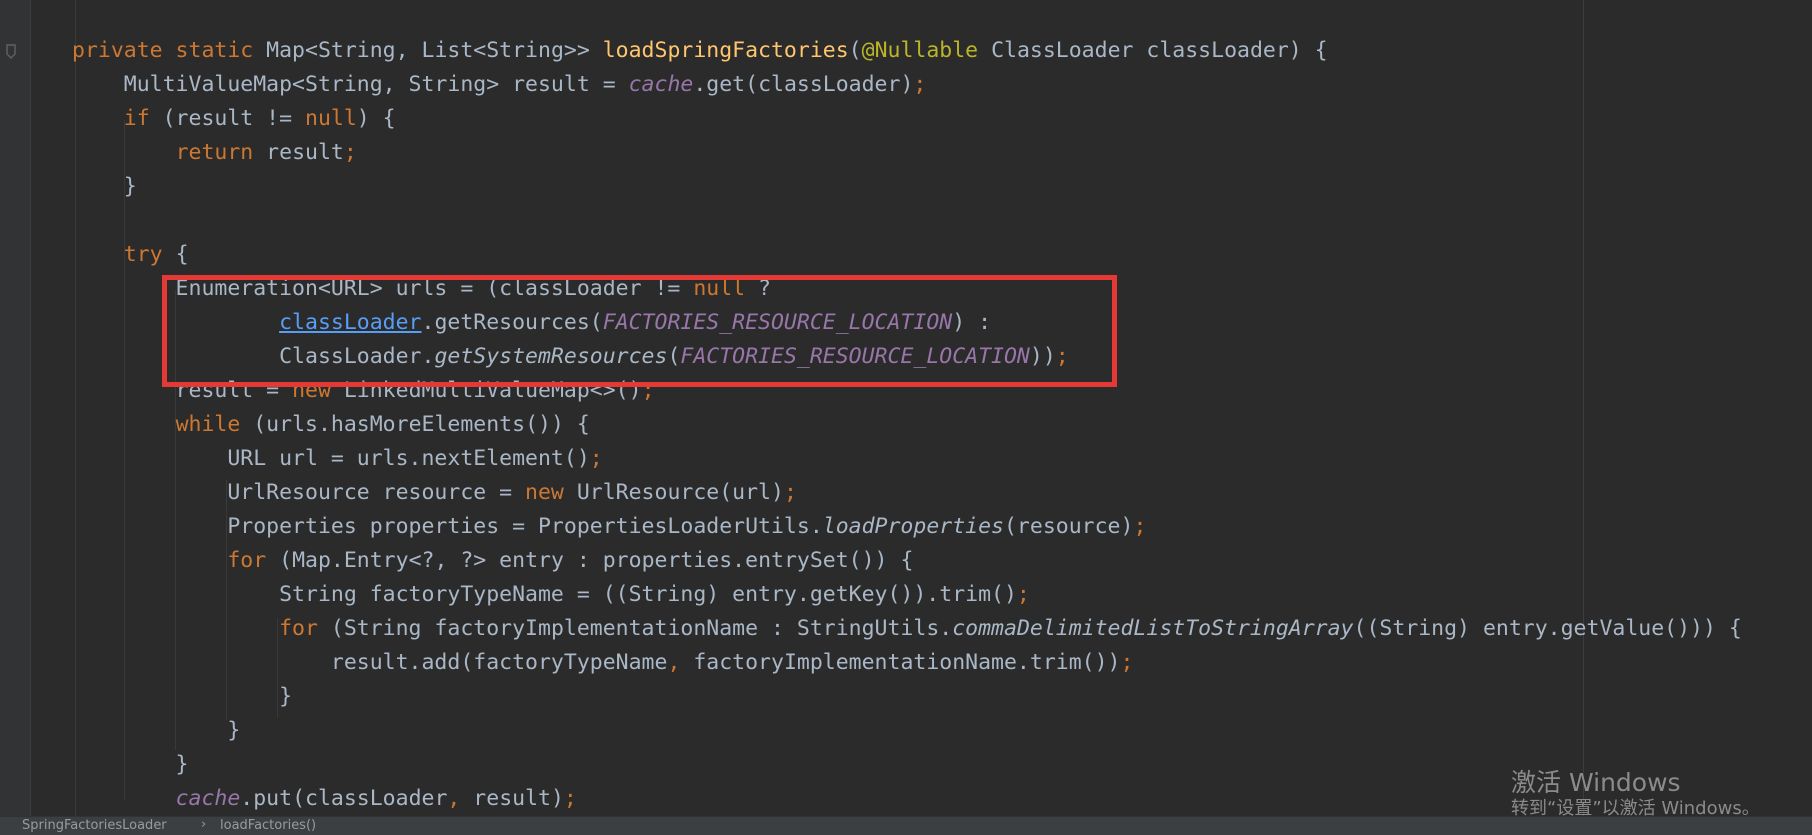 The height and width of the screenshot is (835, 1812). I want to click on code-line: try {, so click(130, 255).